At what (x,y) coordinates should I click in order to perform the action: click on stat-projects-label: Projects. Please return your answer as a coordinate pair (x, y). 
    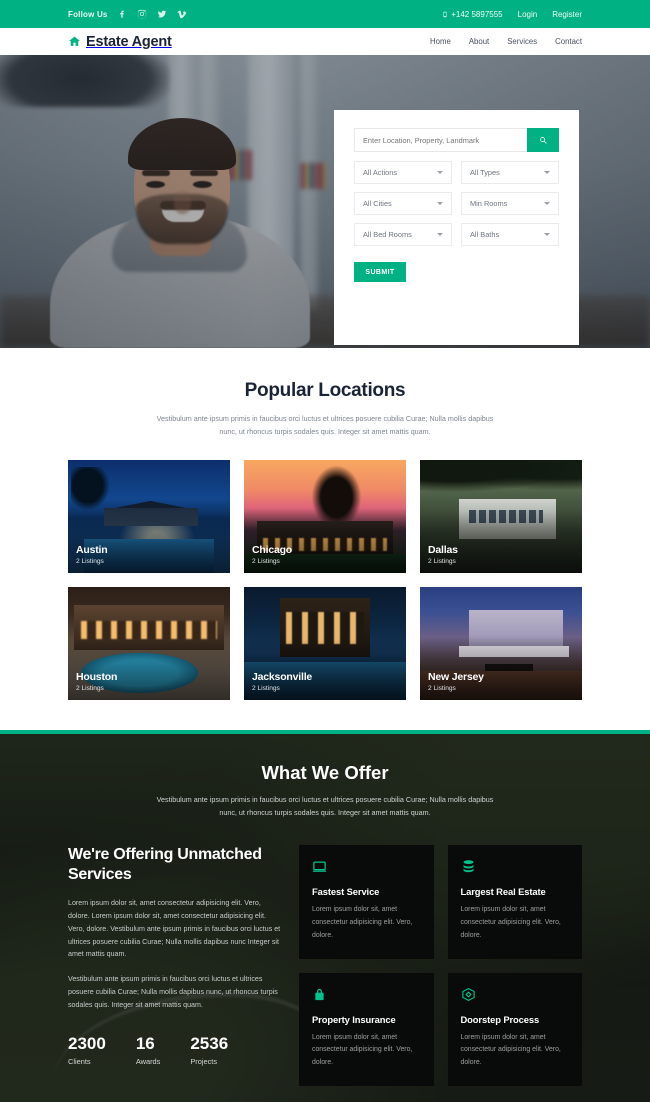
    Looking at the image, I should click on (204, 1061).